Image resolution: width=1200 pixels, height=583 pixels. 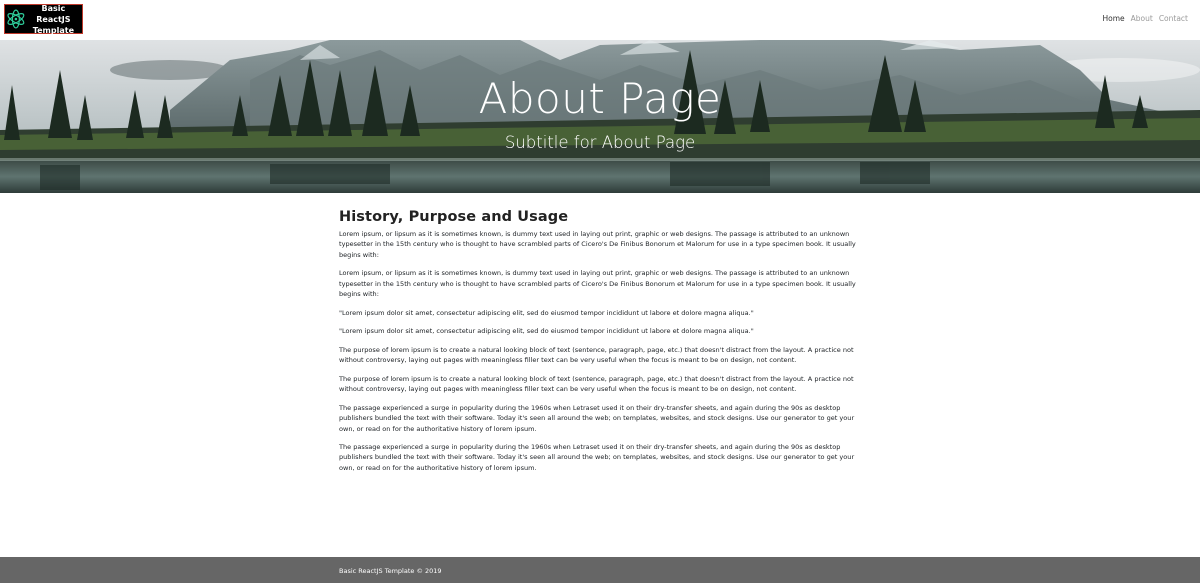 What do you see at coordinates (390, 571) in the screenshot?
I see `footer-copyright: Basic ReactJS Template © 2019` at bounding box center [390, 571].